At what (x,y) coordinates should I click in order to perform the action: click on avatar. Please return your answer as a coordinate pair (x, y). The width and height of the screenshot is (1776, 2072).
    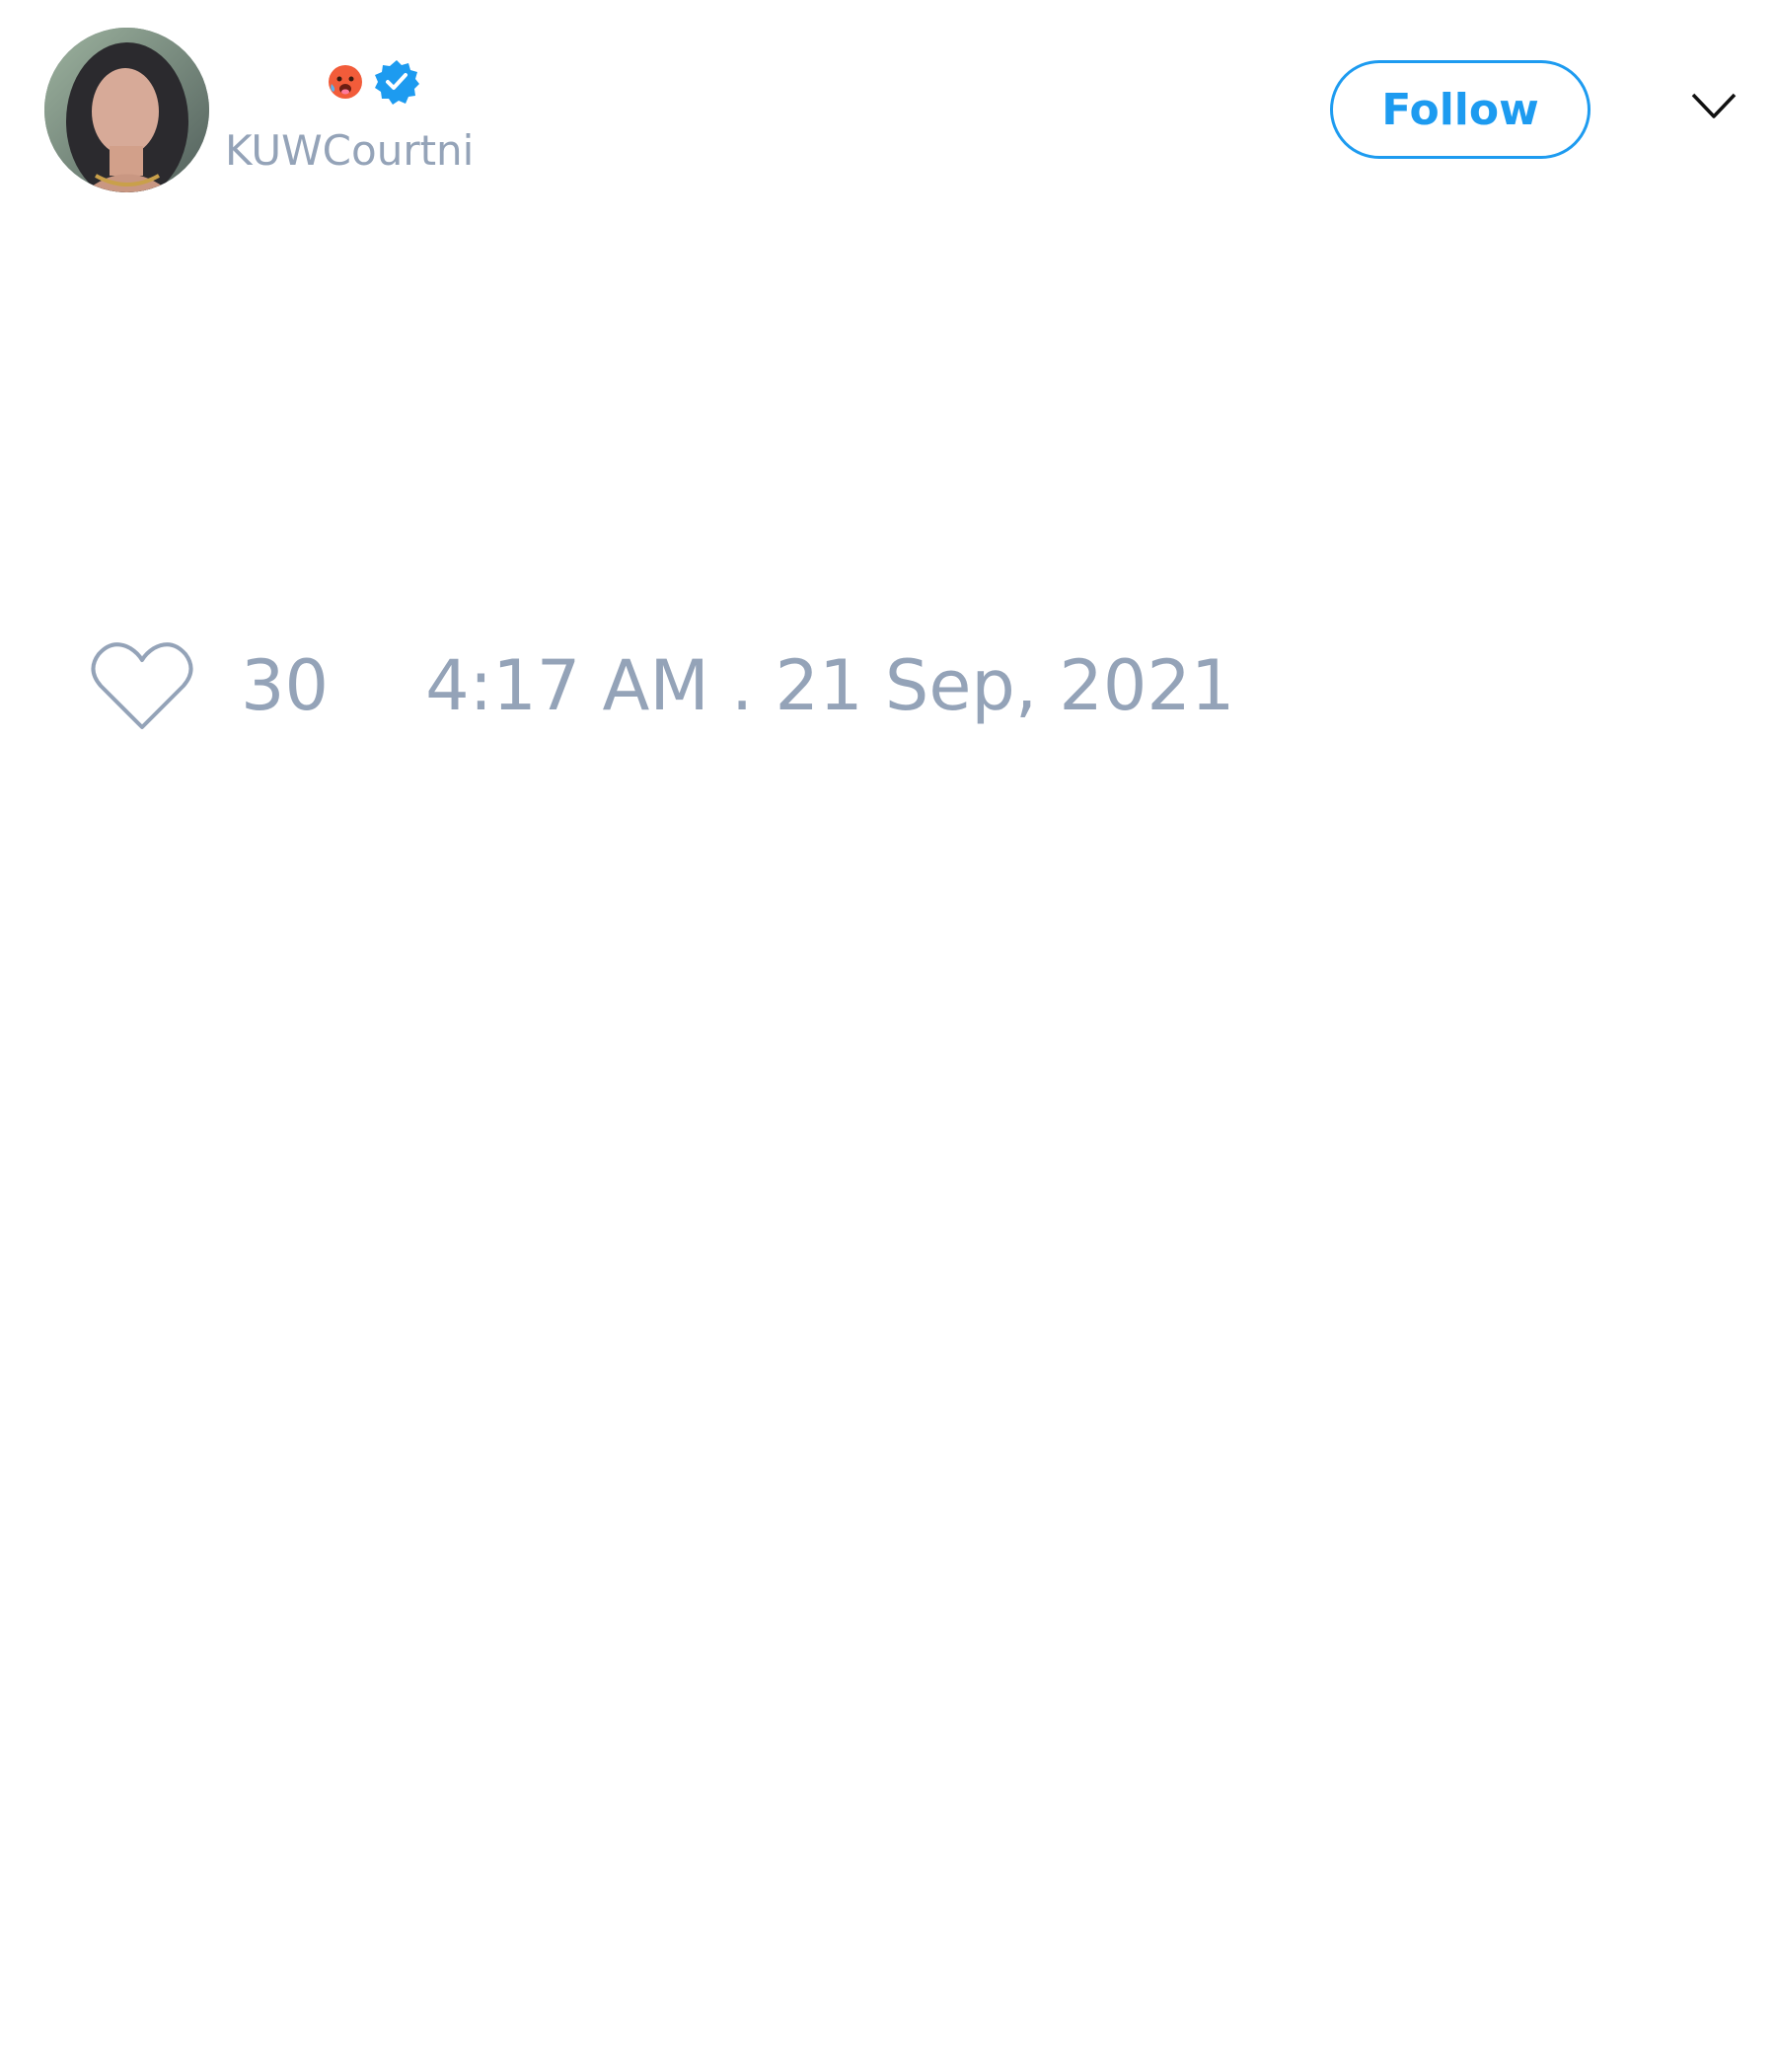
    Looking at the image, I should click on (127, 110).